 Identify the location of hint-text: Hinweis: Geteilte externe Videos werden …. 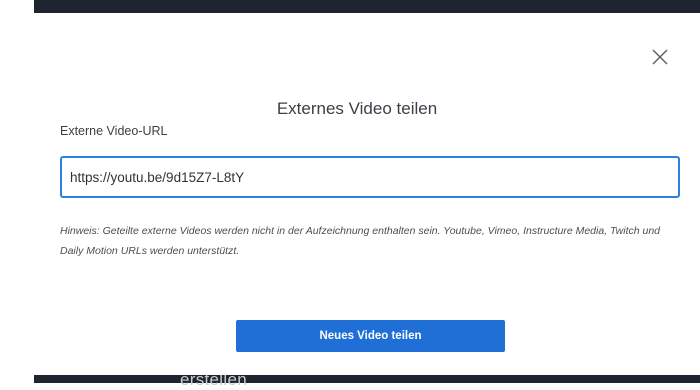
(360, 241).